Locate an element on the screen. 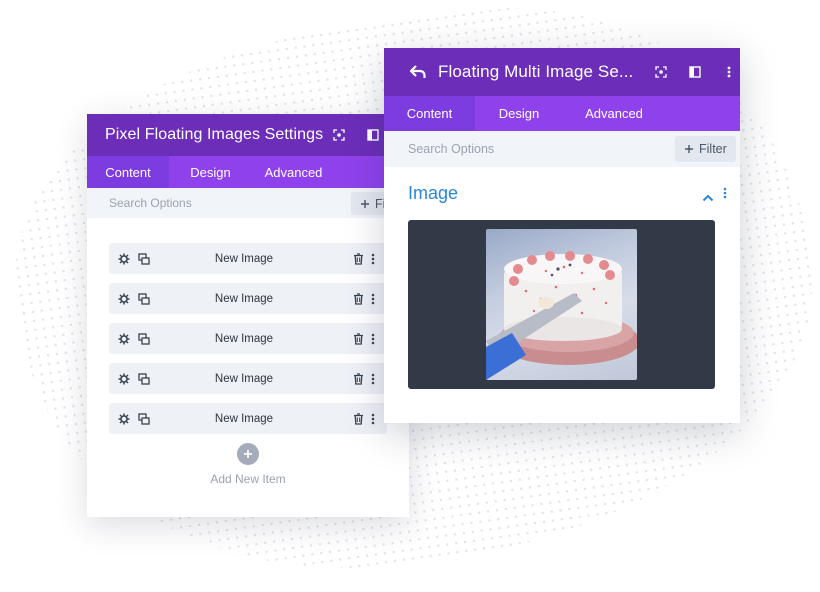 The width and height of the screenshot is (820, 592). image-upload-field is located at coordinates (561, 304).